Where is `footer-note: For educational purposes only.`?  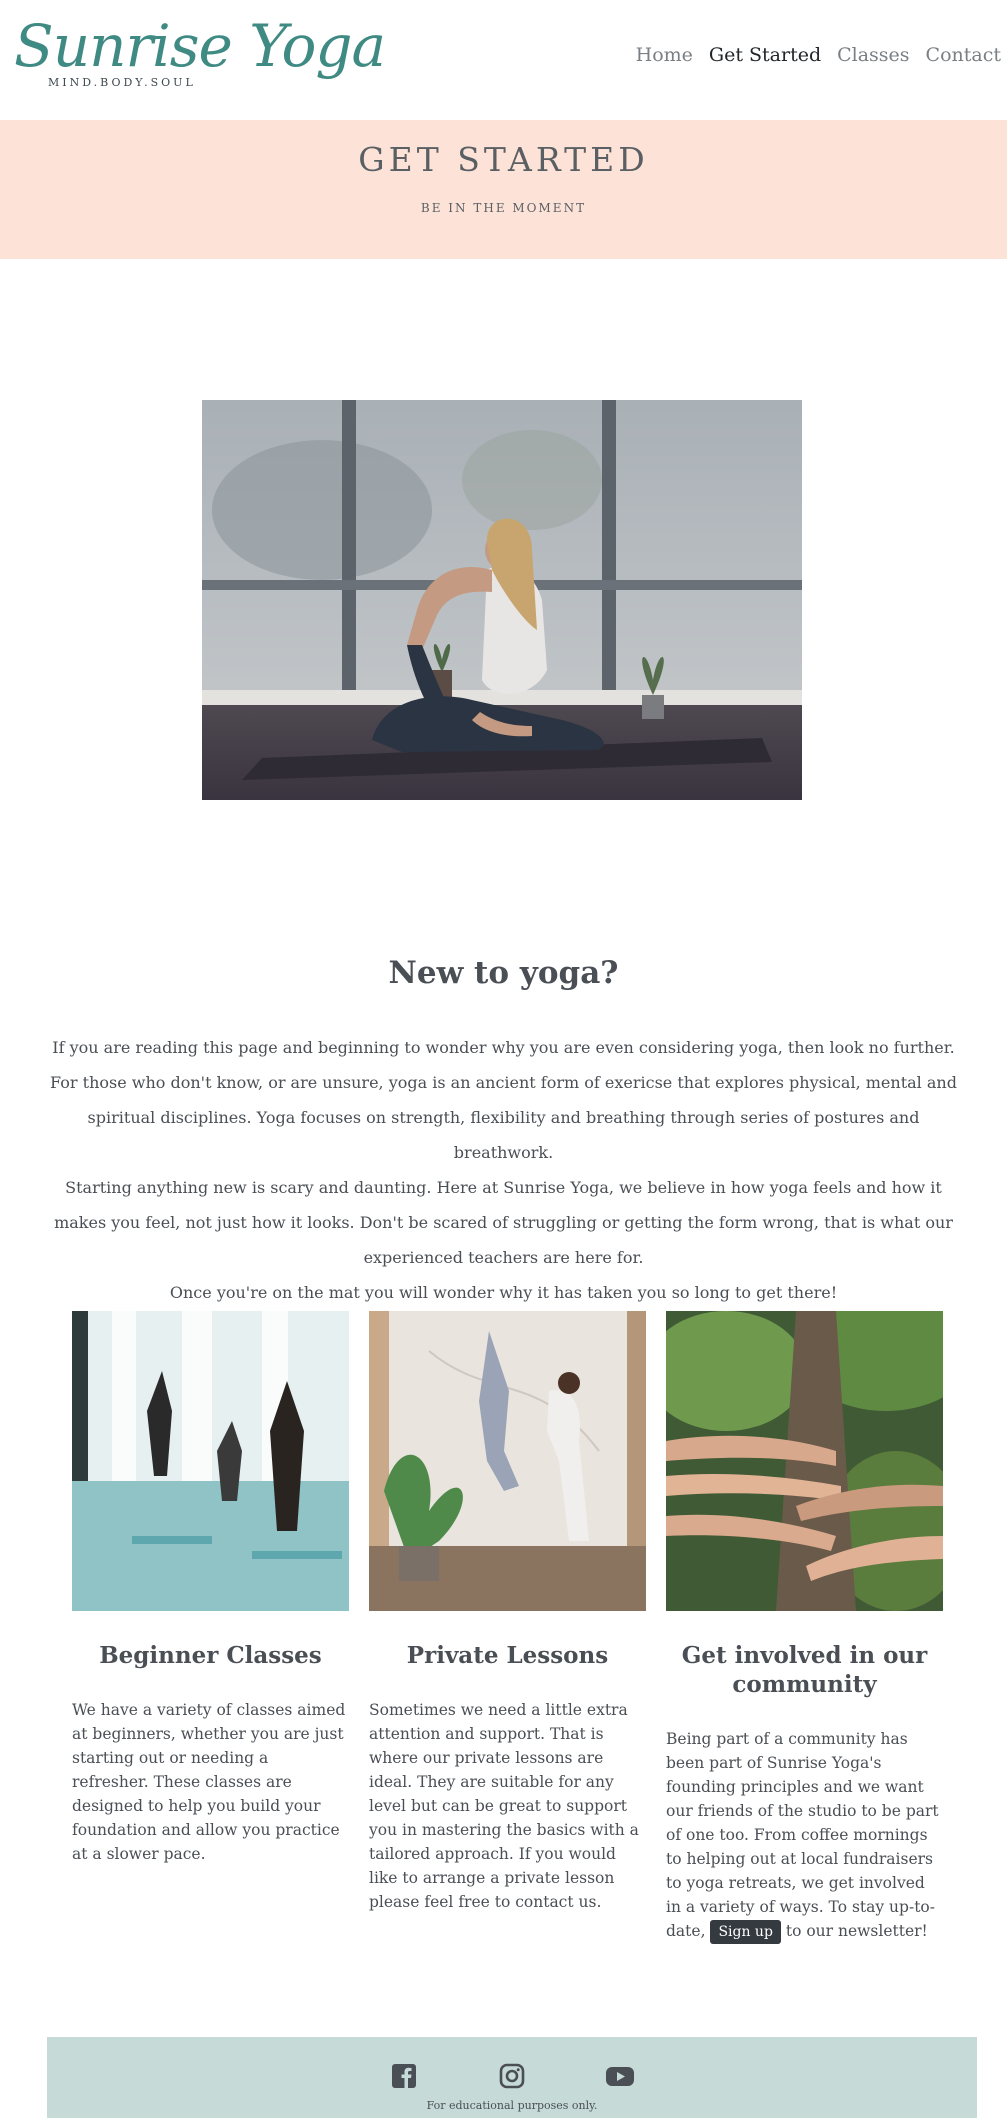
footer-note: For educational purposes only. is located at coordinates (512, 2105).